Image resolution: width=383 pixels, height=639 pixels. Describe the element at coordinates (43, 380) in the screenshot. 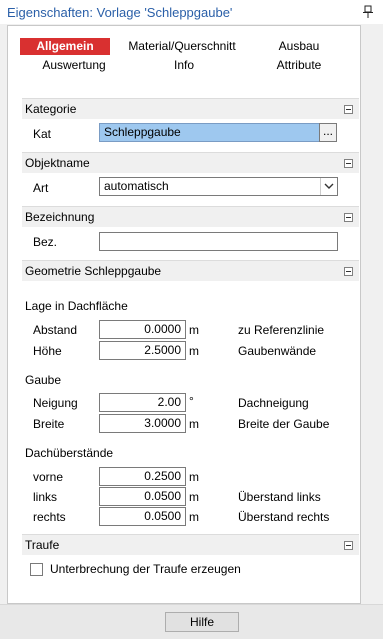

I see `gaube-title: Gaube` at that location.